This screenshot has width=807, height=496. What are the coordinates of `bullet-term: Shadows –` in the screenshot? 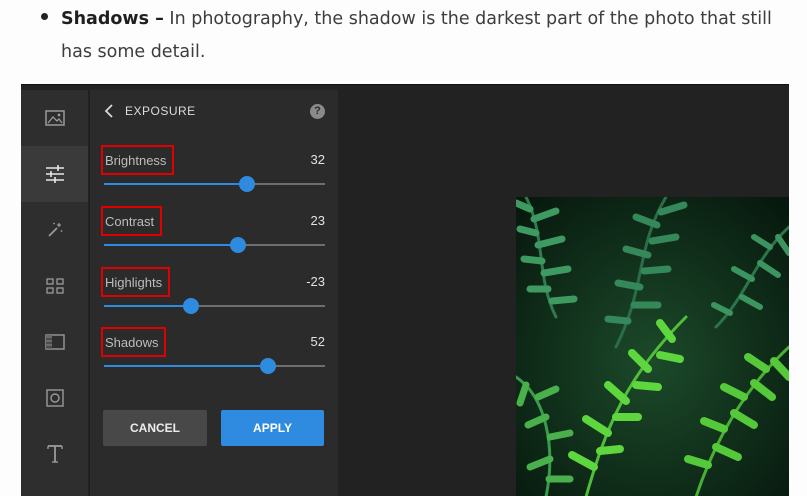 It's located at (112, 19).